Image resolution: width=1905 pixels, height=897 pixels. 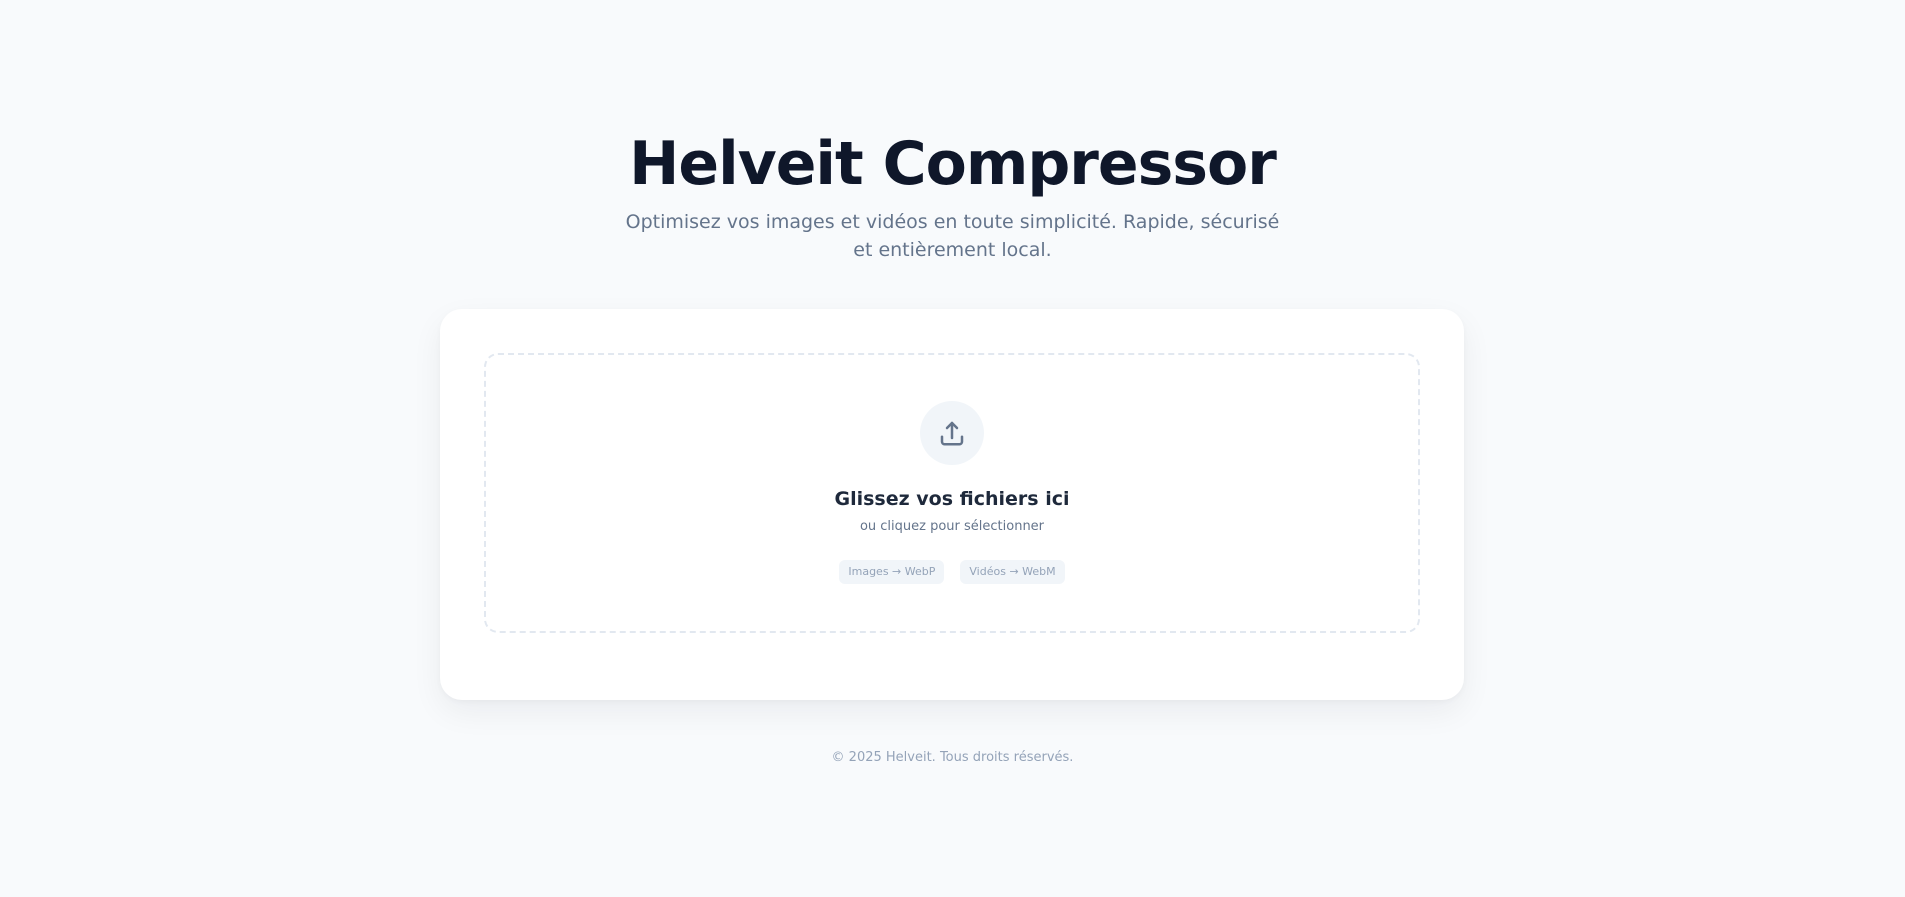 What do you see at coordinates (892, 572) in the screenshot?
I see `tag-images-webp: Images → WebP` at bounding box center [892, 572].